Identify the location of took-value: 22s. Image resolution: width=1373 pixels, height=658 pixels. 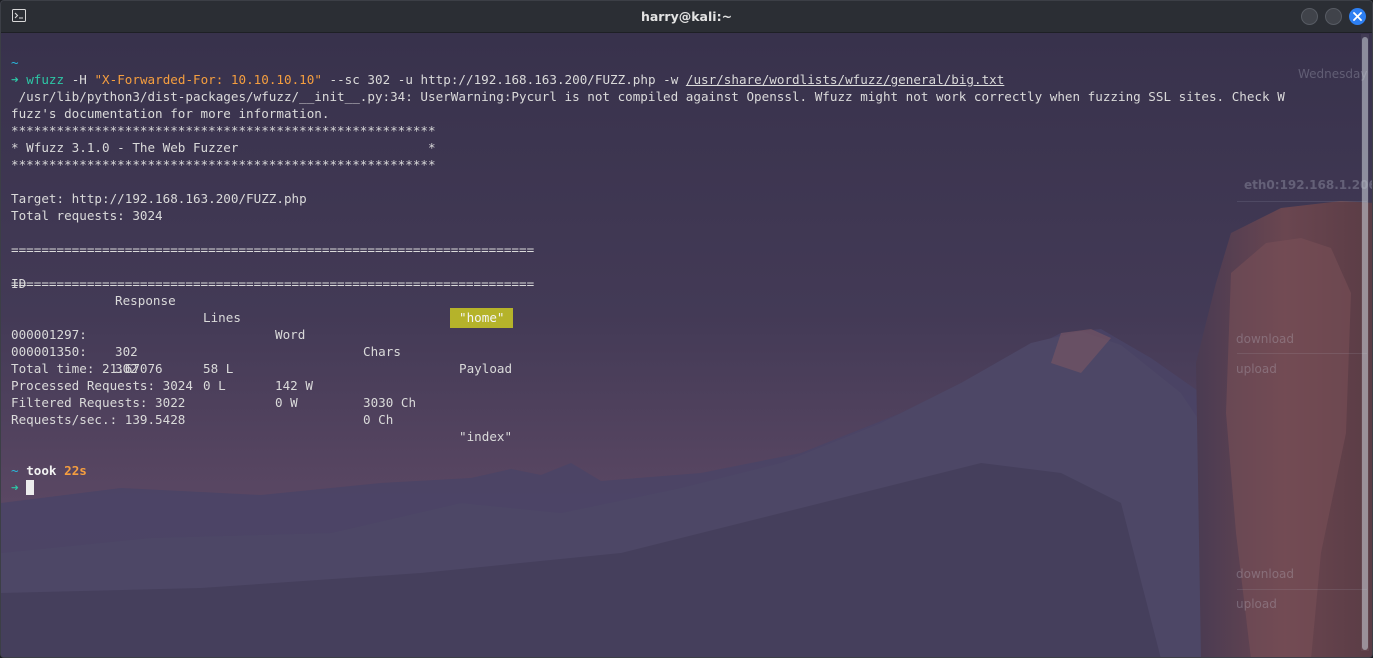
(75, 470).